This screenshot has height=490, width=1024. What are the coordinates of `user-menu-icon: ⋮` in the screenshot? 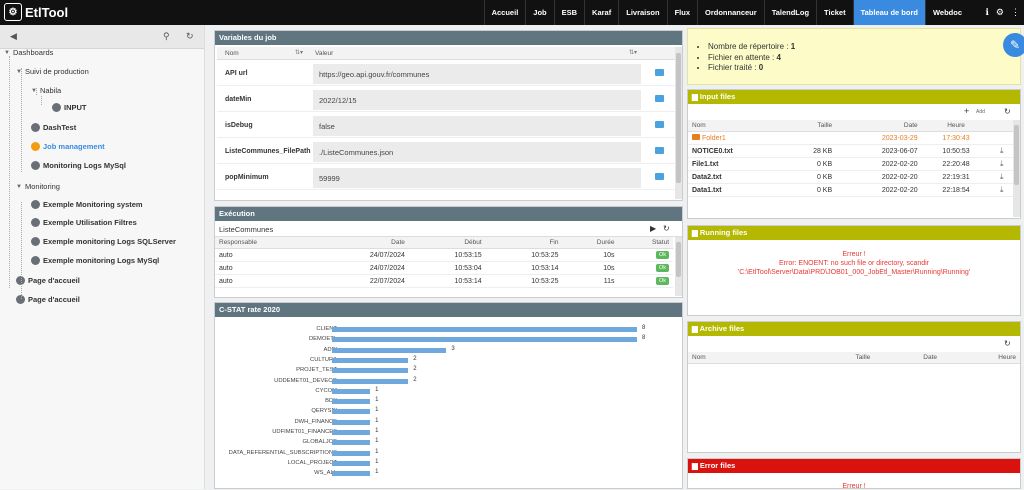 It's located at (1015, 12).